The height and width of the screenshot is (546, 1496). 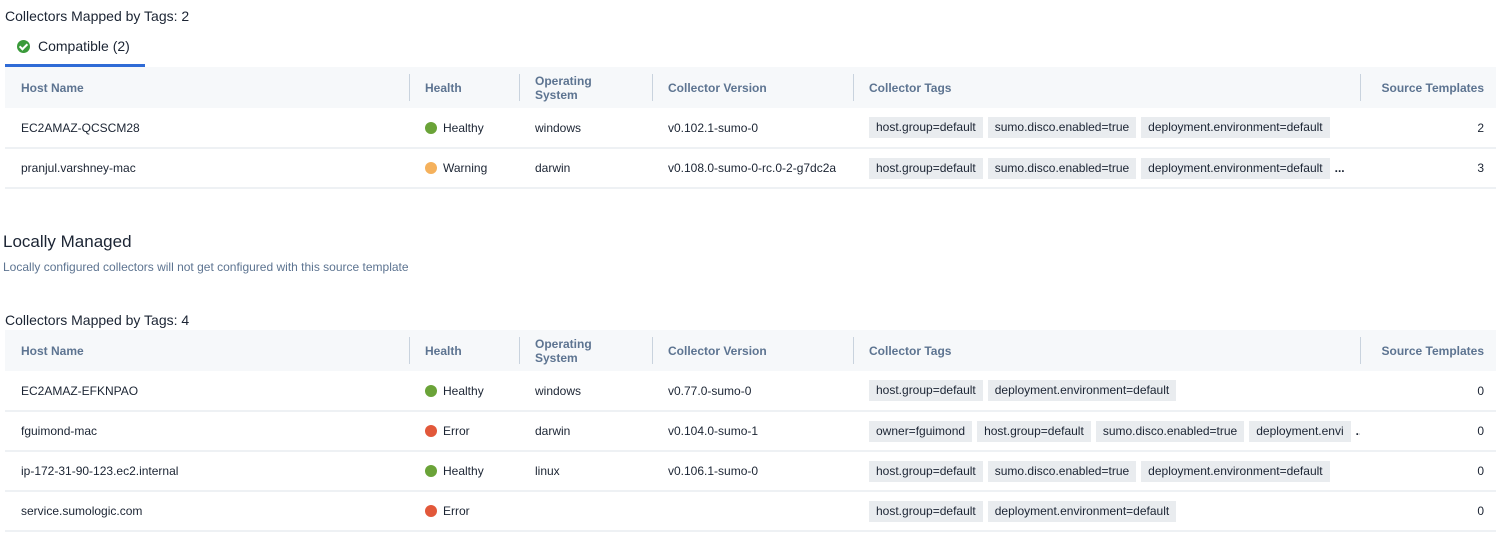 I want to click on source-templates-cell: 3, so click(x=1480, y=168).